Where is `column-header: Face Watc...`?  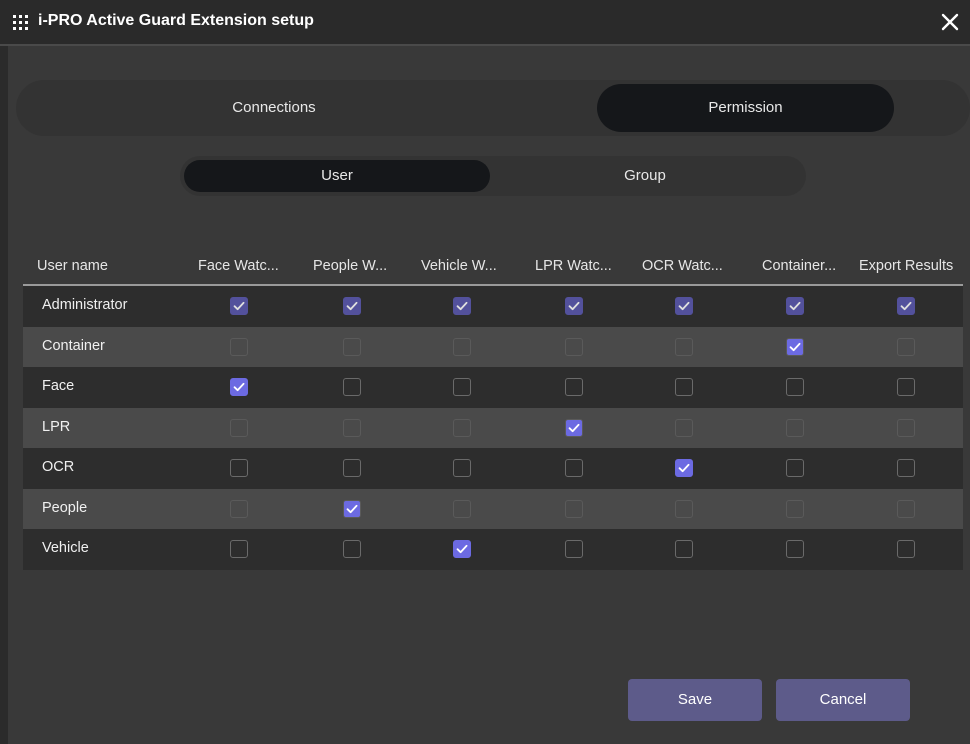
column-header: Face Watc... is located at coordinates (238, 266).